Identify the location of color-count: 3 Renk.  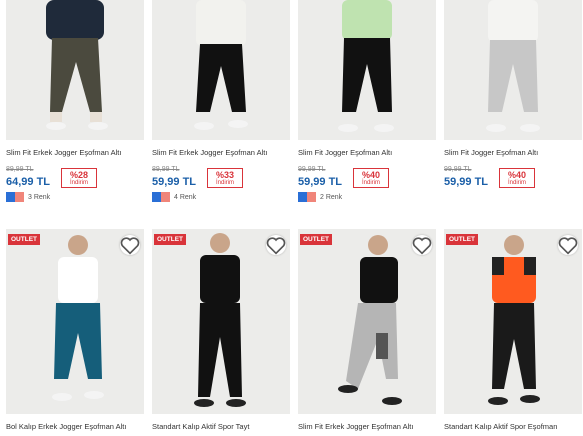
(39, 197).